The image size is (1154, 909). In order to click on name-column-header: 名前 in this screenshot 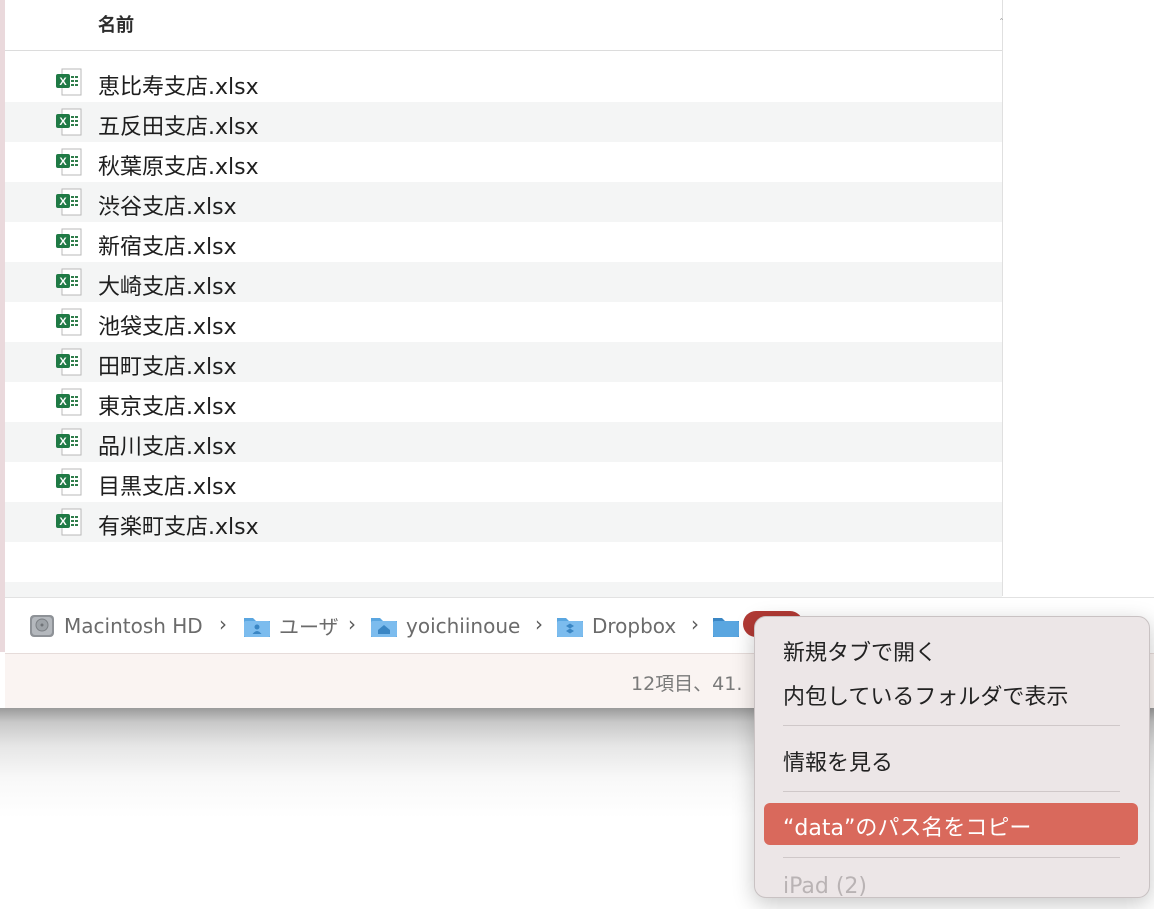, I will do `click(116, 24)`.